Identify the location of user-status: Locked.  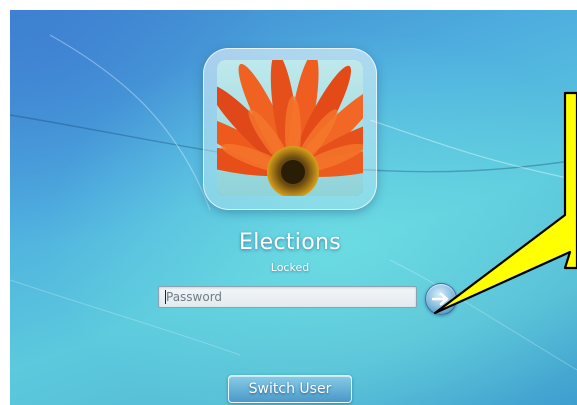
(290, 267).